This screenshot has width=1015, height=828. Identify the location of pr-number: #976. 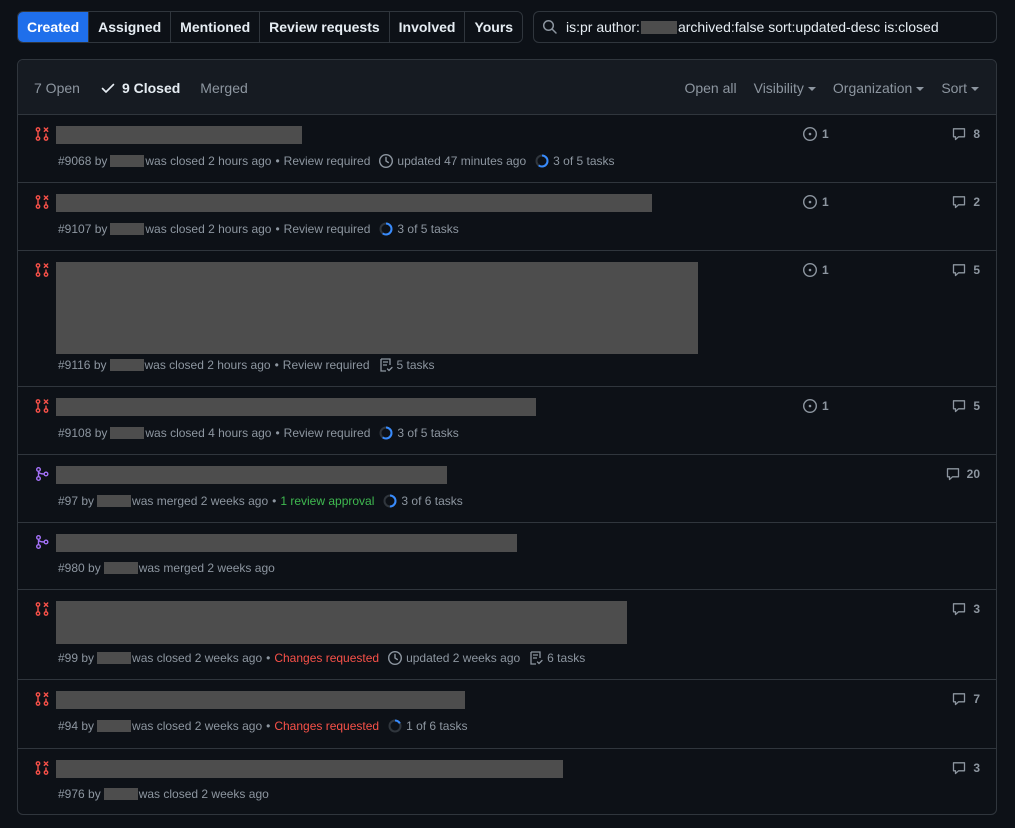
(71, 794).